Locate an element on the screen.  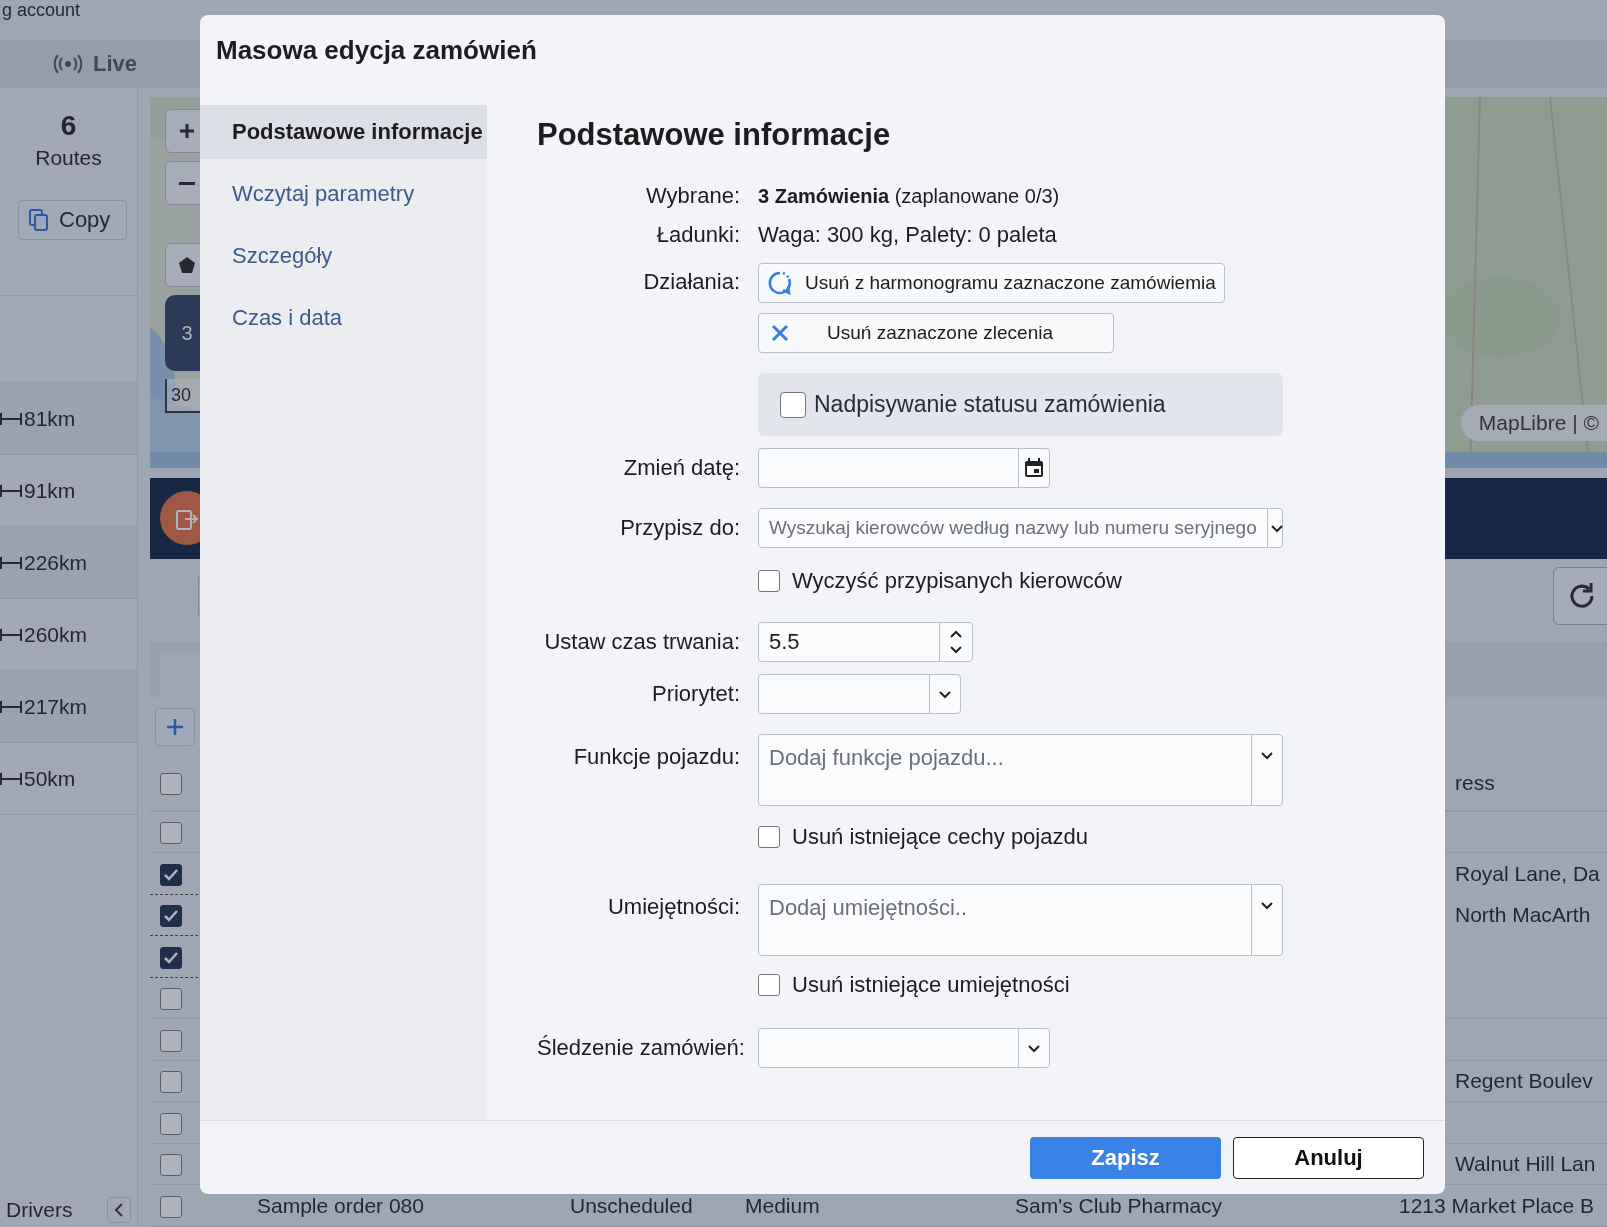
broadcast-icon is located at coordinates (68, 64).